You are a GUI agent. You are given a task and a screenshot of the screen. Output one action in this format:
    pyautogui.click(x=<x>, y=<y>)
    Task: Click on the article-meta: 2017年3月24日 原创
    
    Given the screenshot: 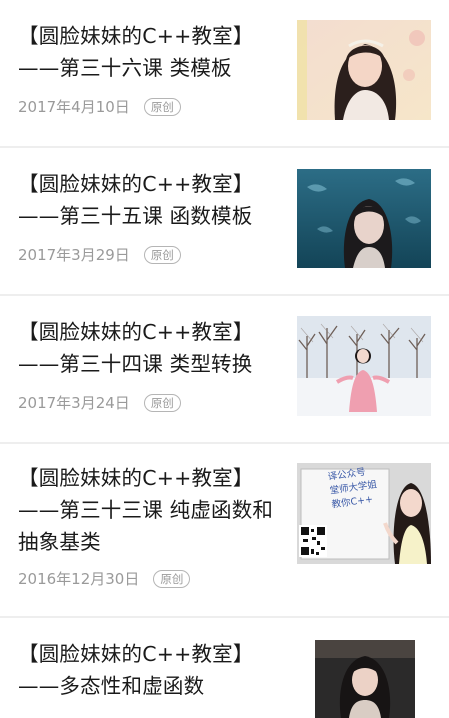 What is the action you would take?
    pyautogui.click(x=99, y=403)
    